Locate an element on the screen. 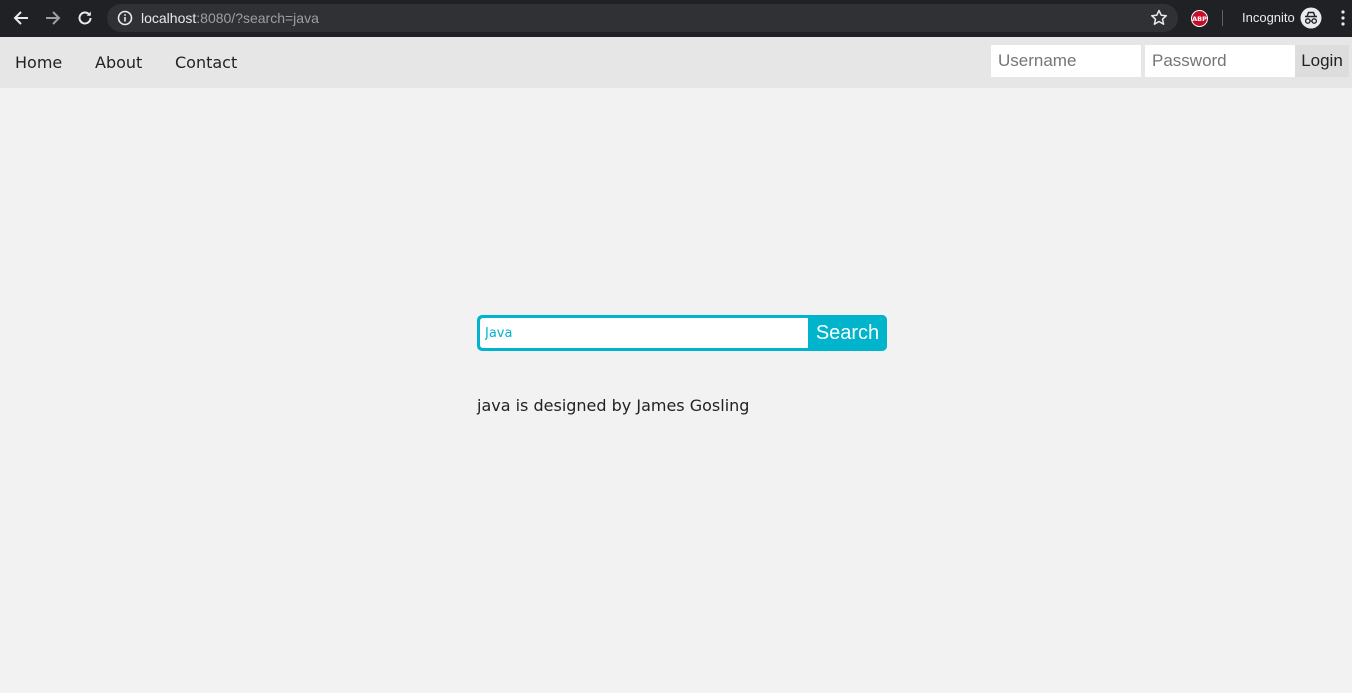 The image size is (1352, 693). incognito-icon is located at coordinates (1311, 18).